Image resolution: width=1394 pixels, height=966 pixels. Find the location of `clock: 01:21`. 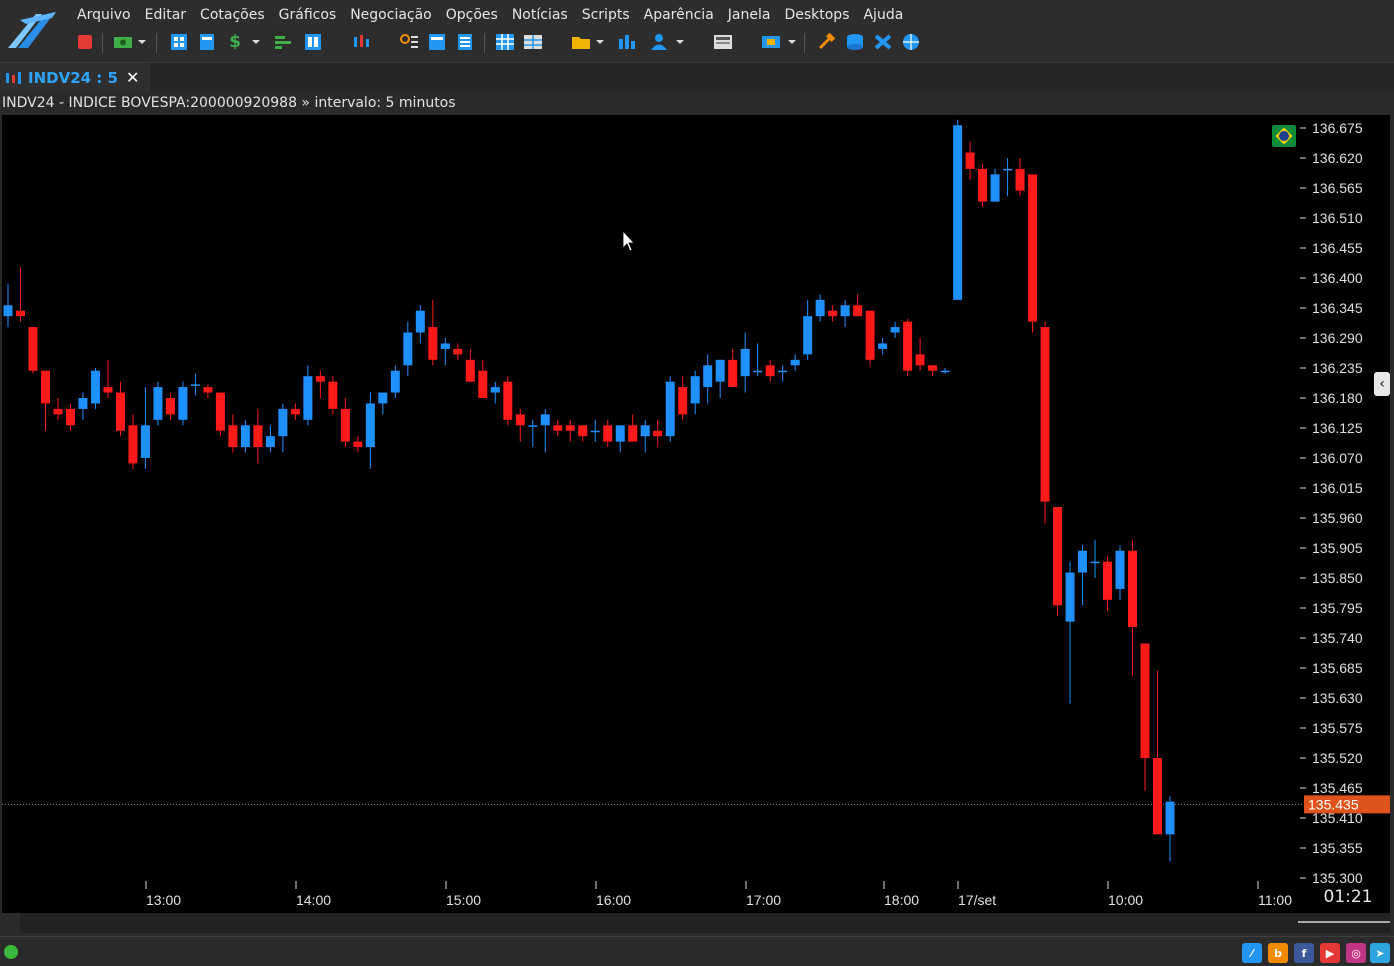

clock: 01:21 is located at coordinates (1348, 897).